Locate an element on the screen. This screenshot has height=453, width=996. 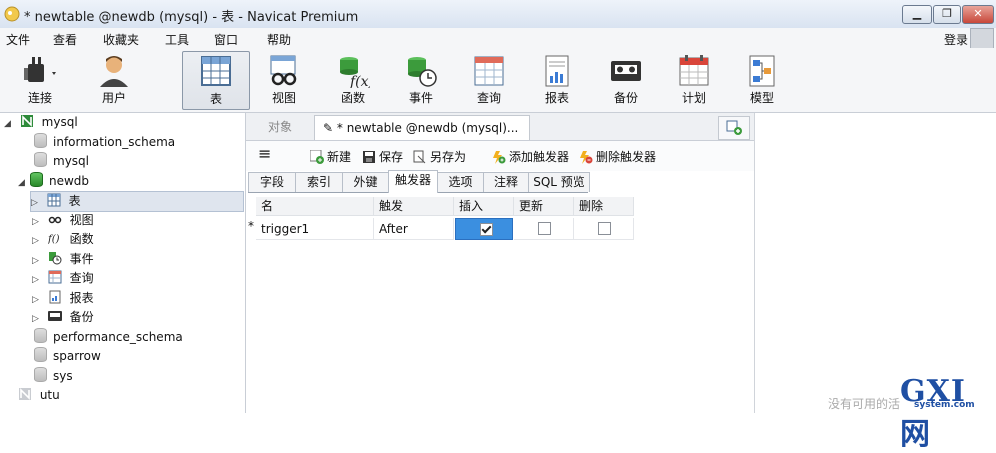
toolbar-label: 用户 is located at coordinates (113, 98).